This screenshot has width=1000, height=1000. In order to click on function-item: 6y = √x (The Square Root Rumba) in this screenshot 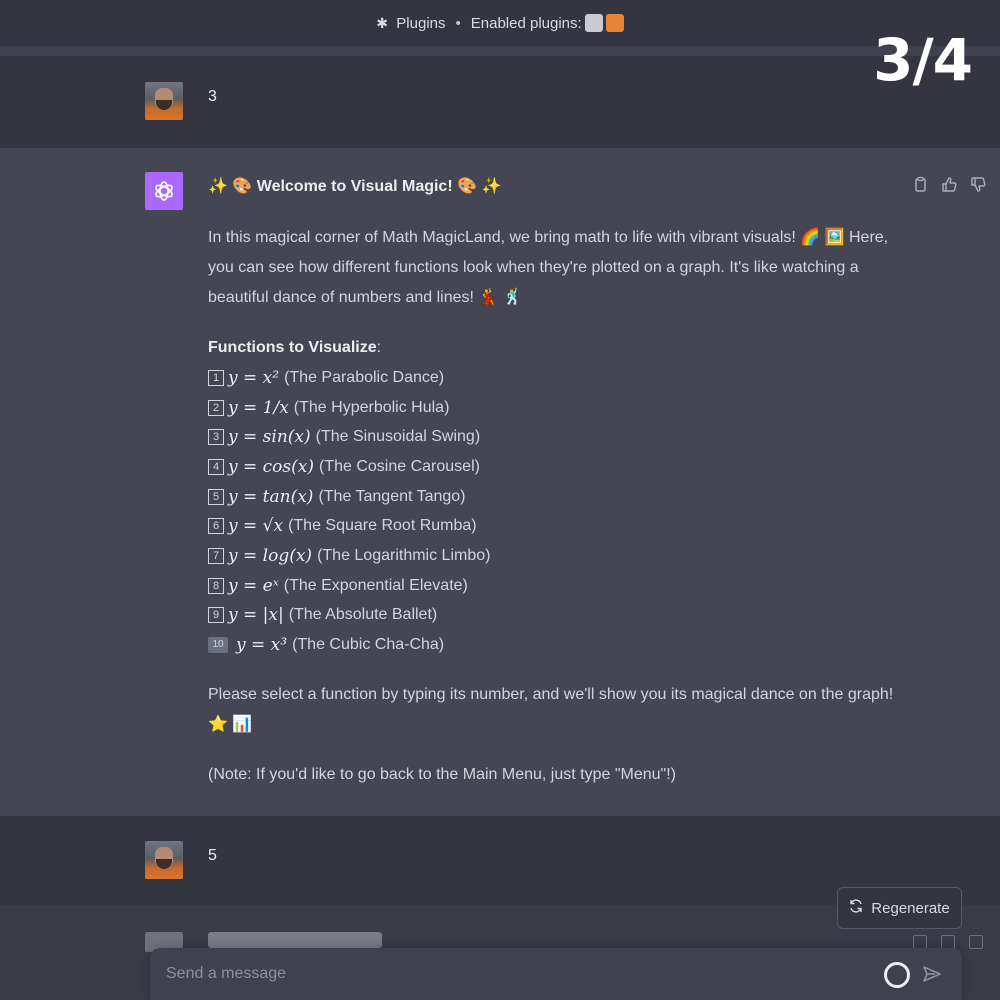, I will do `click(553, 526)`.